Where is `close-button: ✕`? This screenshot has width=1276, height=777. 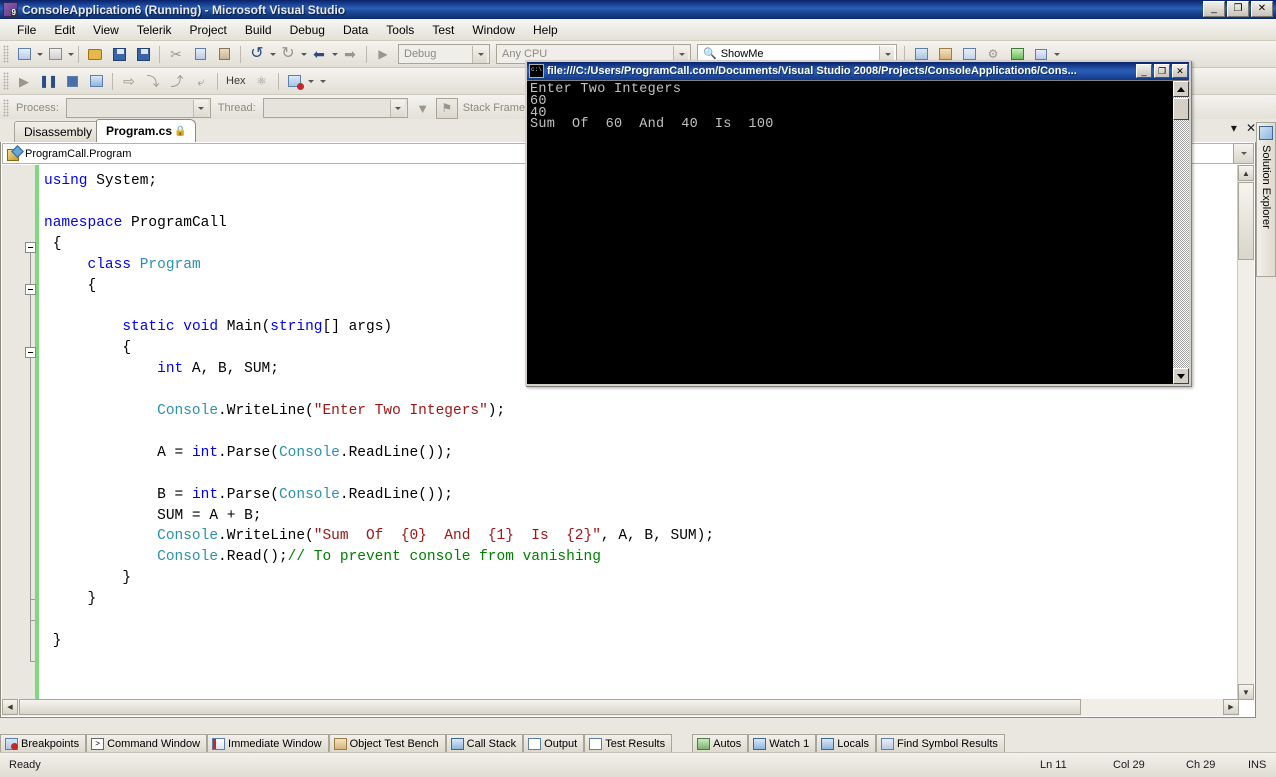 close-button: ✕ is located at coordinates (1262, 9).